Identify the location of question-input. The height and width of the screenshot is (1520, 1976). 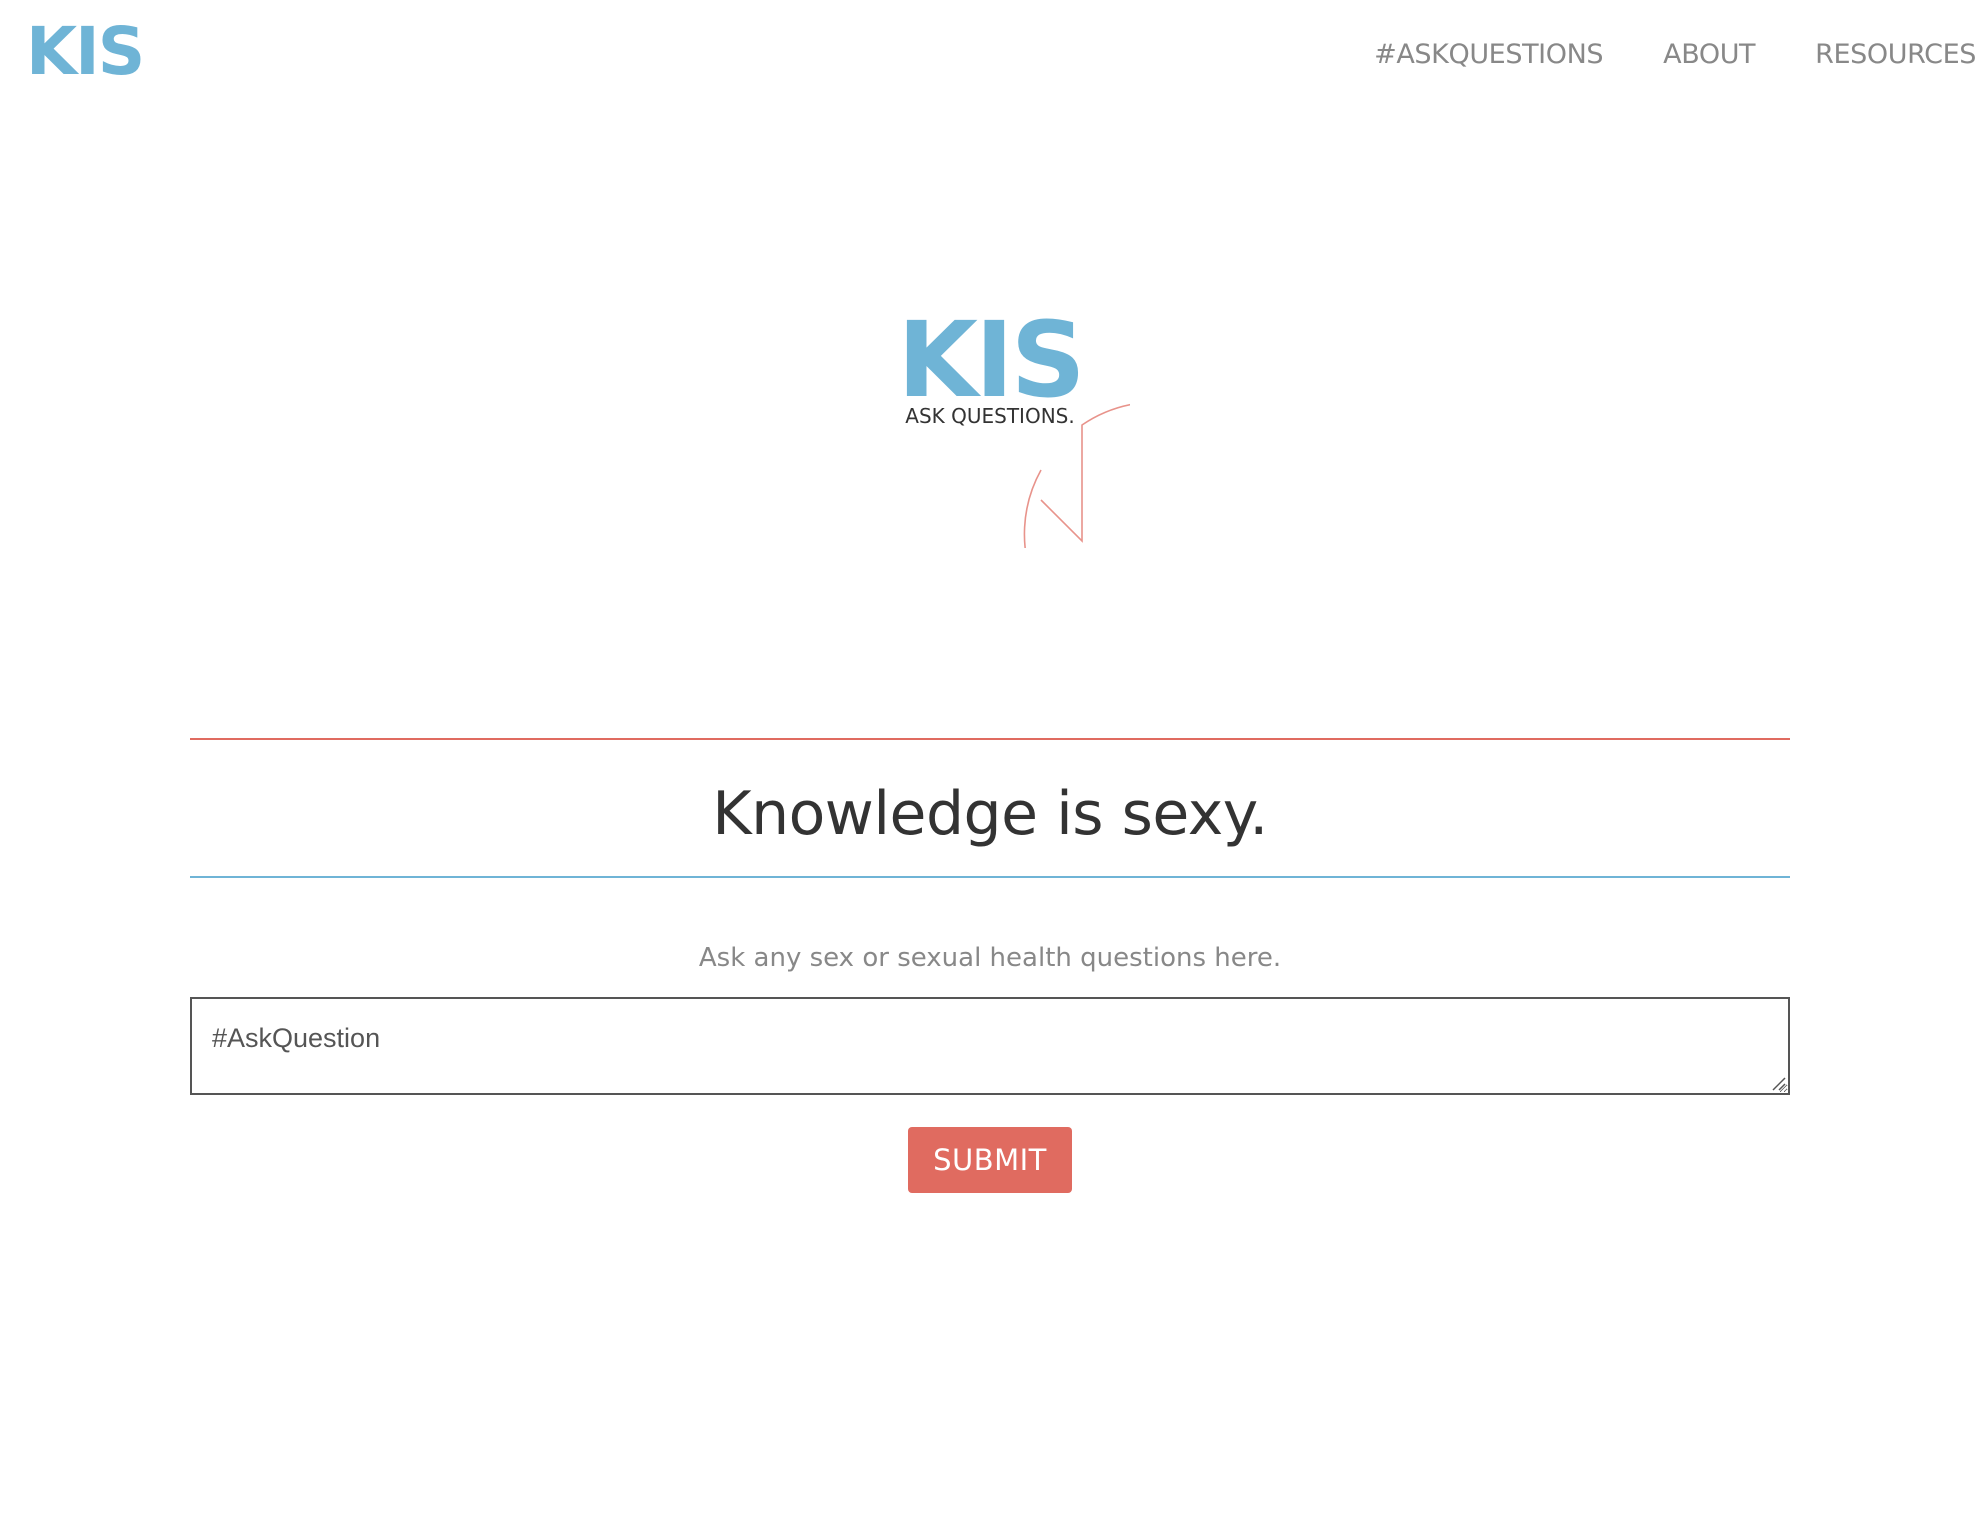
(990, 1046).